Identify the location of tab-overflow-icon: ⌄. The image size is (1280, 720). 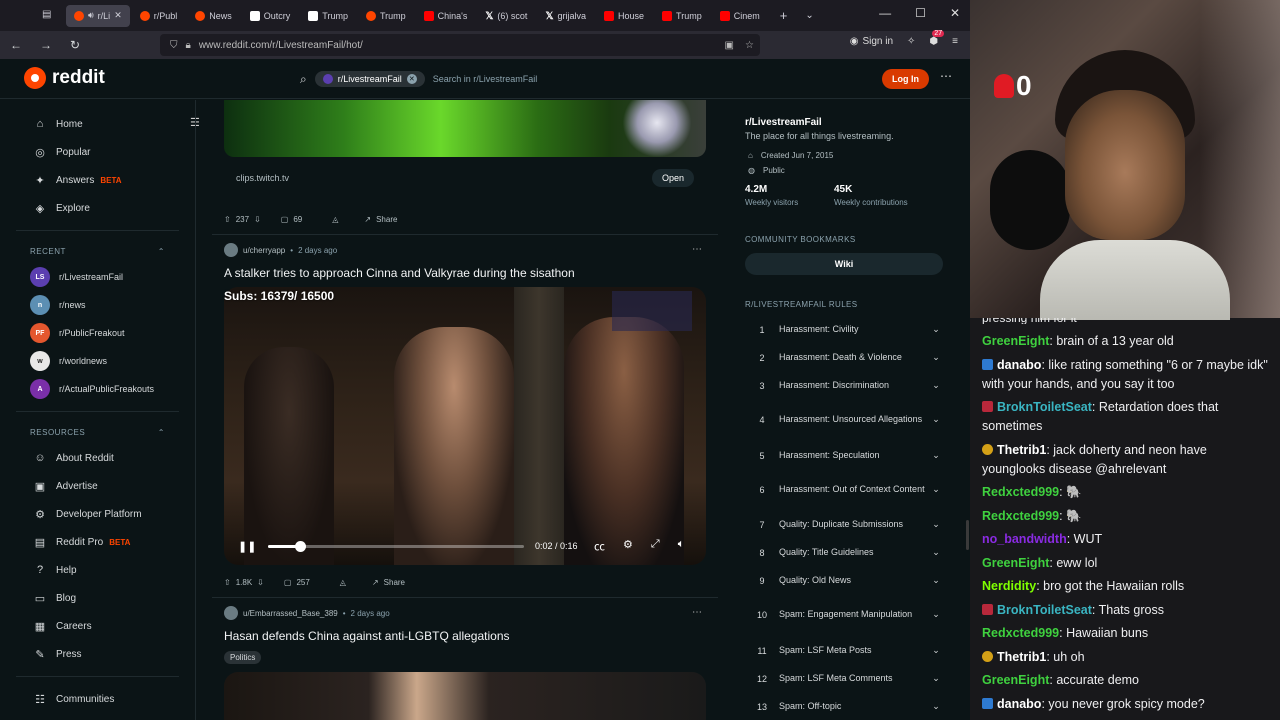
(809, 15).